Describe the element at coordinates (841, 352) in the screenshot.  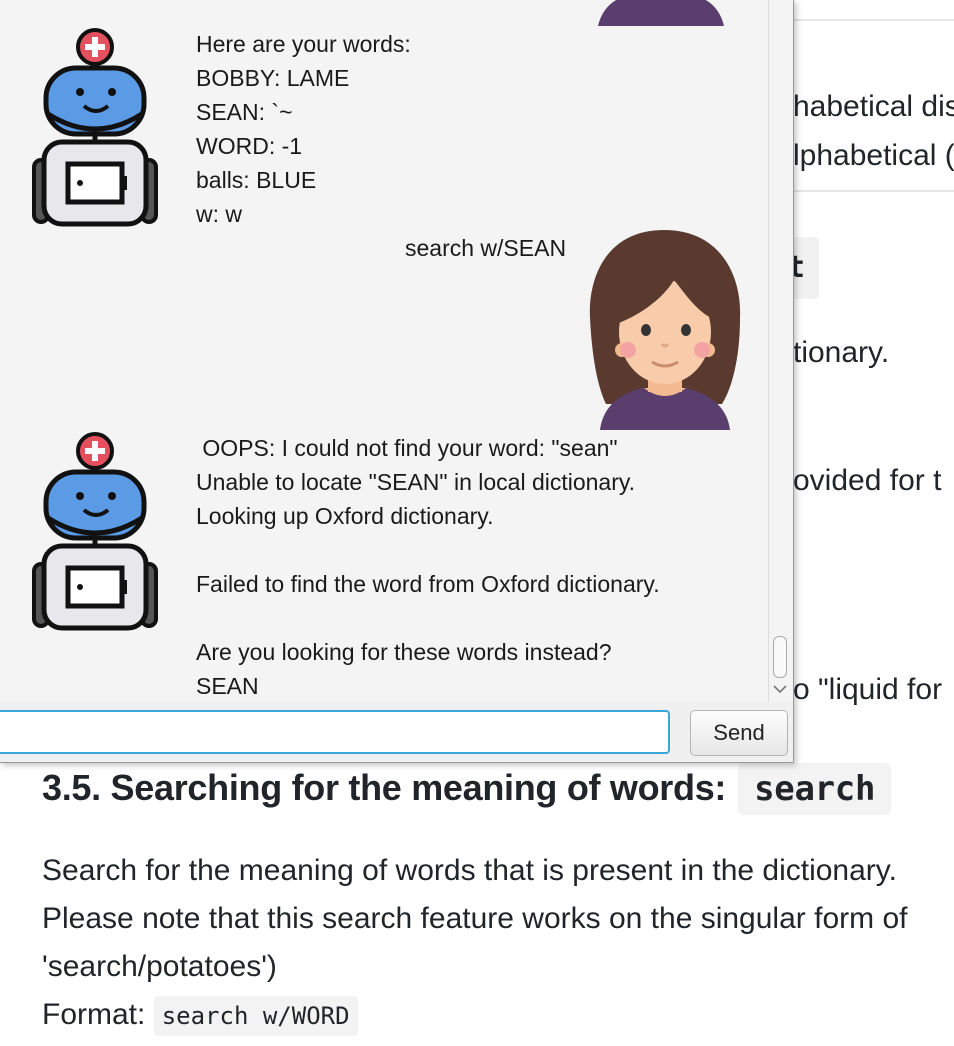
I see `doc-text-fragment: tionary.` at that location.